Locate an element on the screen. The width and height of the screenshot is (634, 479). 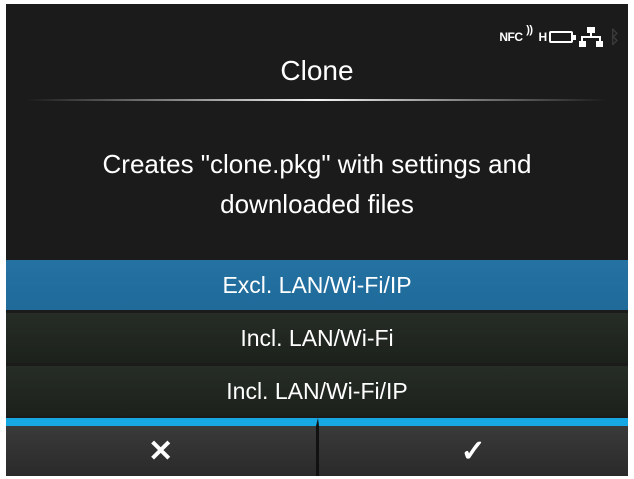
nfc-label: NFC is located at coordinates (511, 37).